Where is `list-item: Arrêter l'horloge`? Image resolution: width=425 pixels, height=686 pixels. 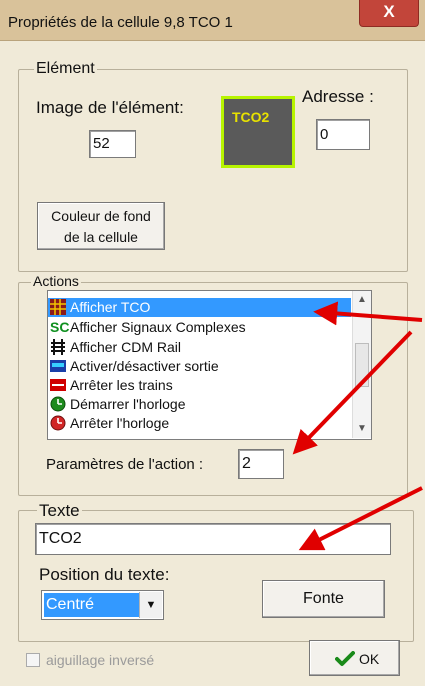 list-item: Arrêter l'horloge is located at coordinates (199, 423).